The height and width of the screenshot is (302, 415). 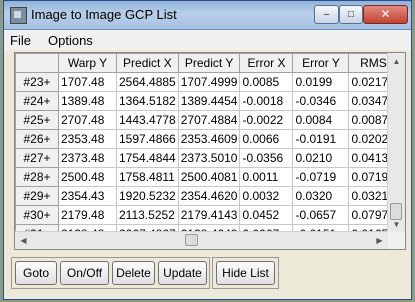 I want to click on horizontal-scroll-thumb, so click(x=191, y=240).